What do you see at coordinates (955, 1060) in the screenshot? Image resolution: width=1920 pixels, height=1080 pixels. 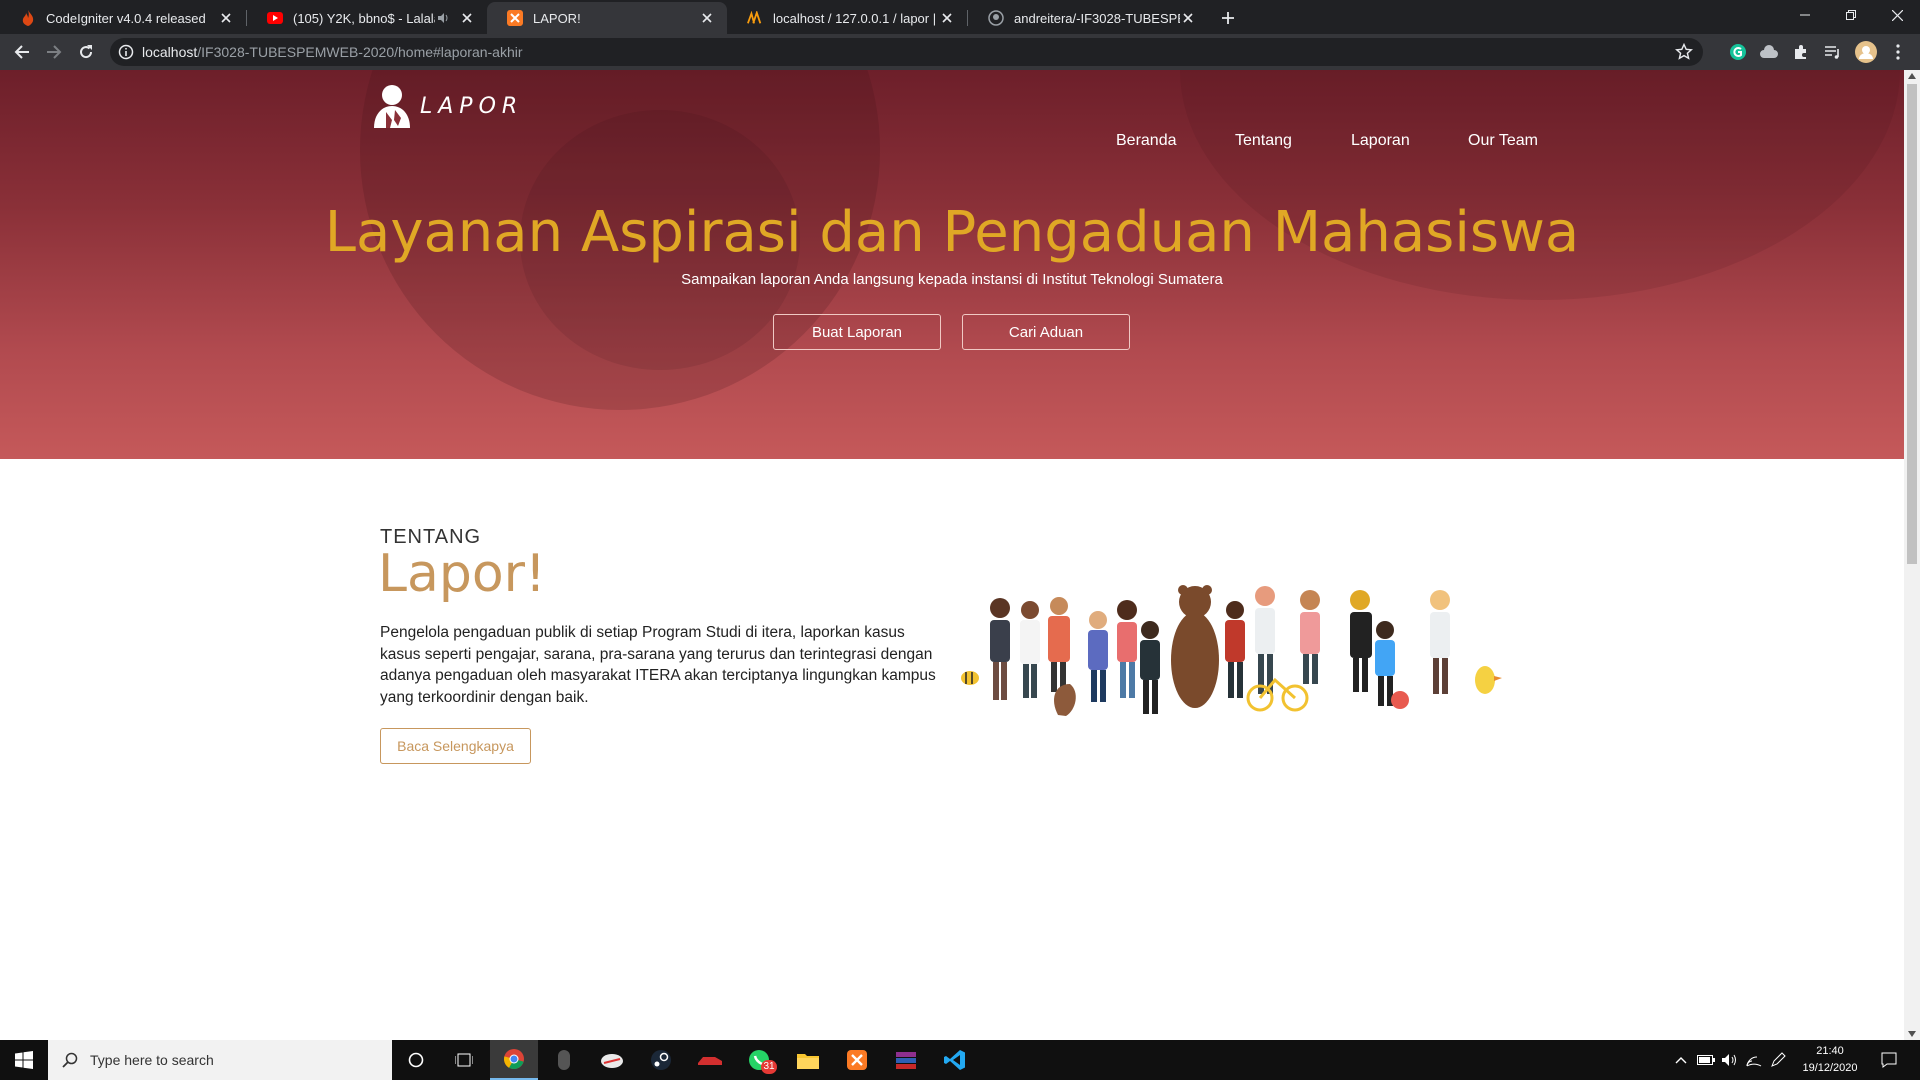 I see `vscode-icon` at bounding box center [955, 1060].